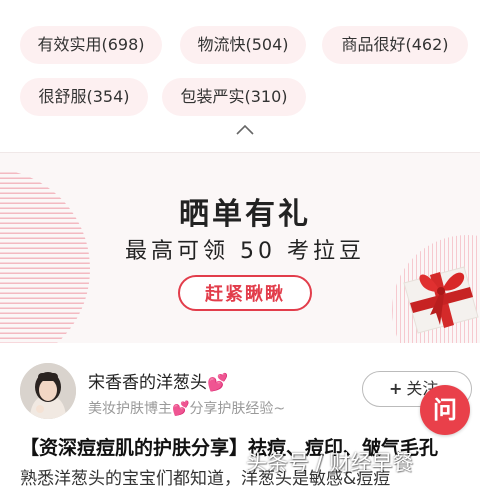  I want to click on filter-tag-effective: 有效实用(698), so click(91, 45).